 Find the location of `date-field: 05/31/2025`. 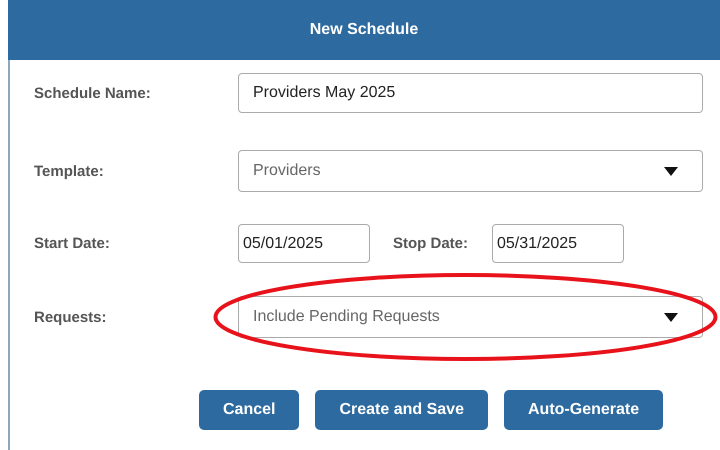

date-field: 05/31/2025 is located at coordinates (558, 243).